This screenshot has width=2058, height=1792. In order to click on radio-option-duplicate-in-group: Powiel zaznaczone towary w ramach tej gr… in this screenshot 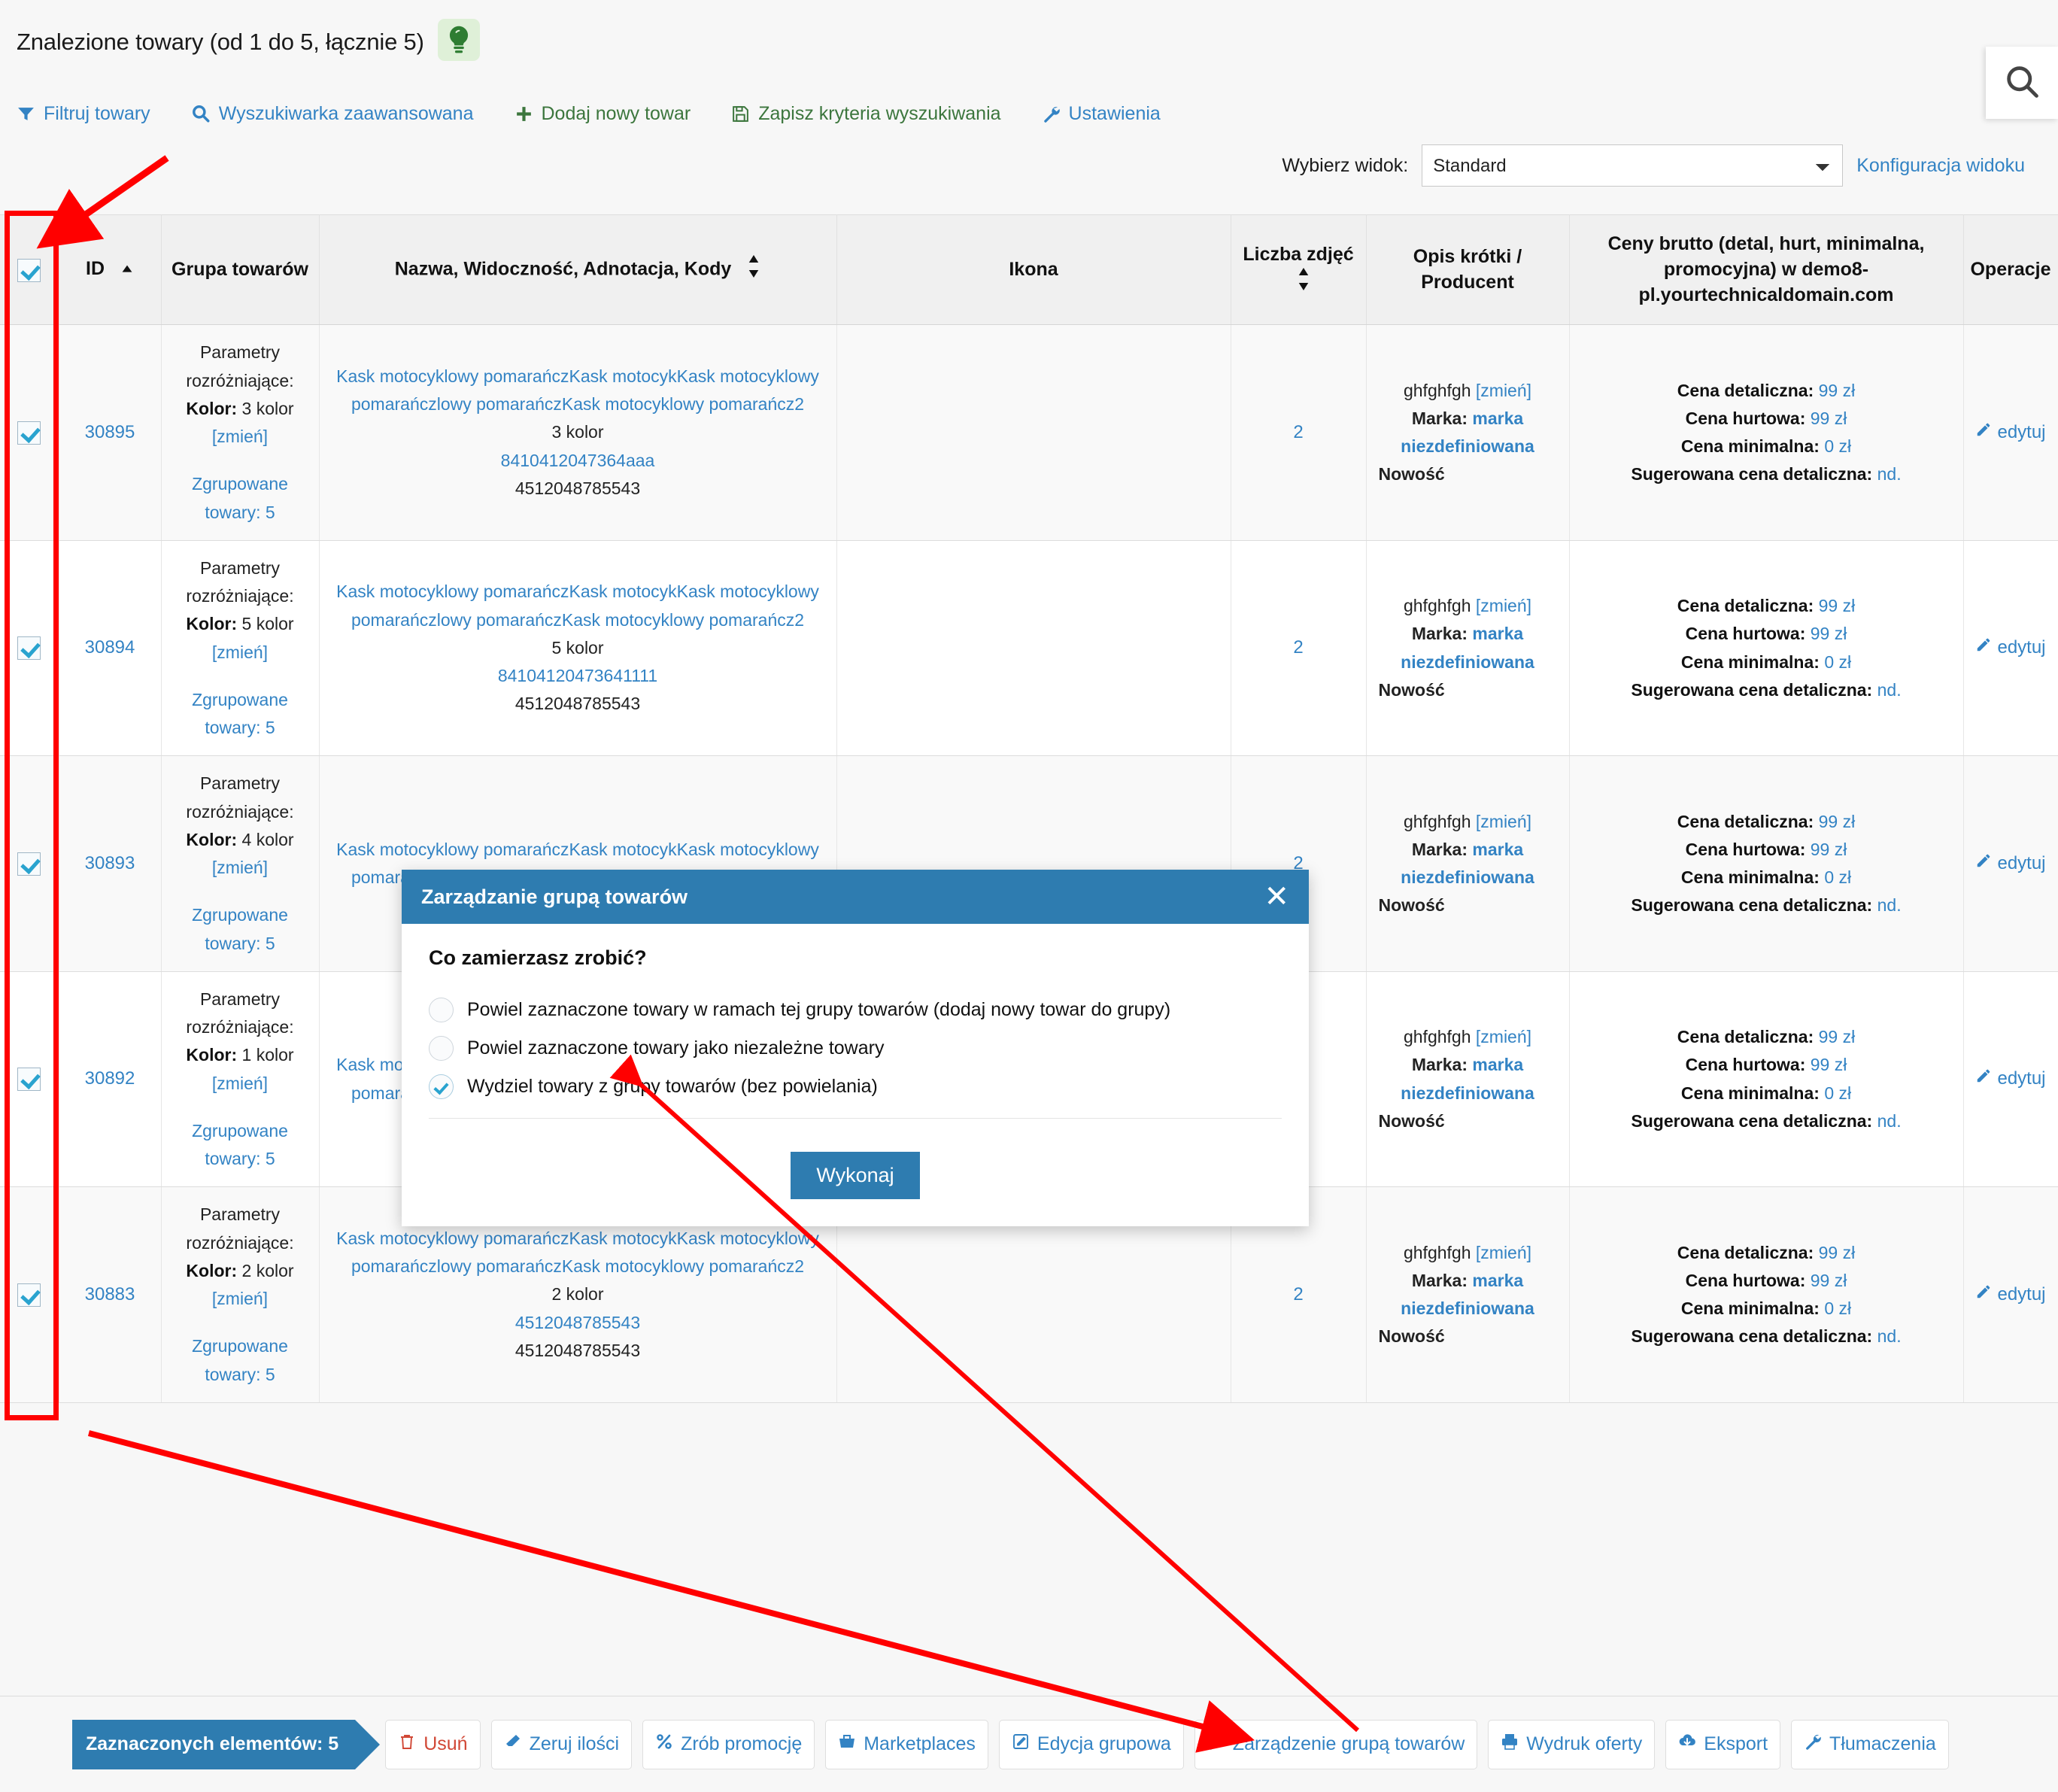, I will do `click(855, 1010)`.